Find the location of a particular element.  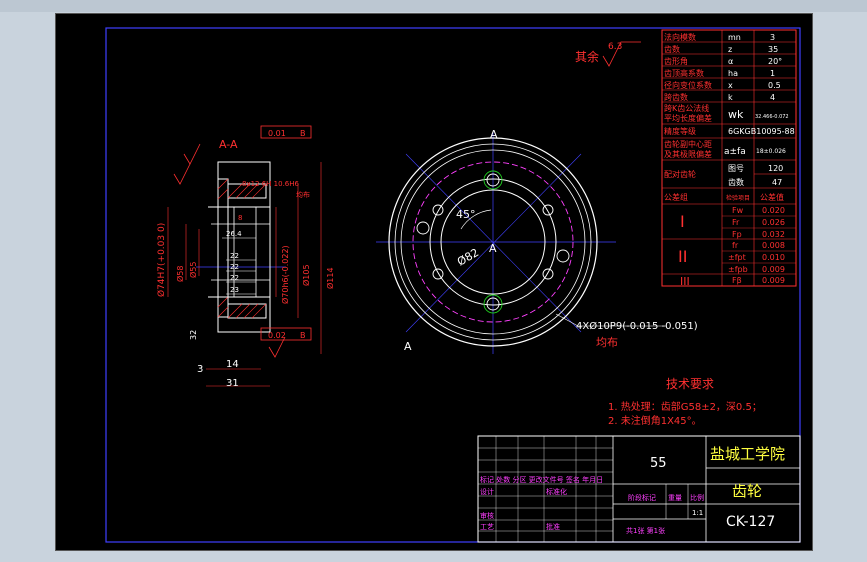

svg-text: 径向变位系数 is located at coordinates (688, 85).